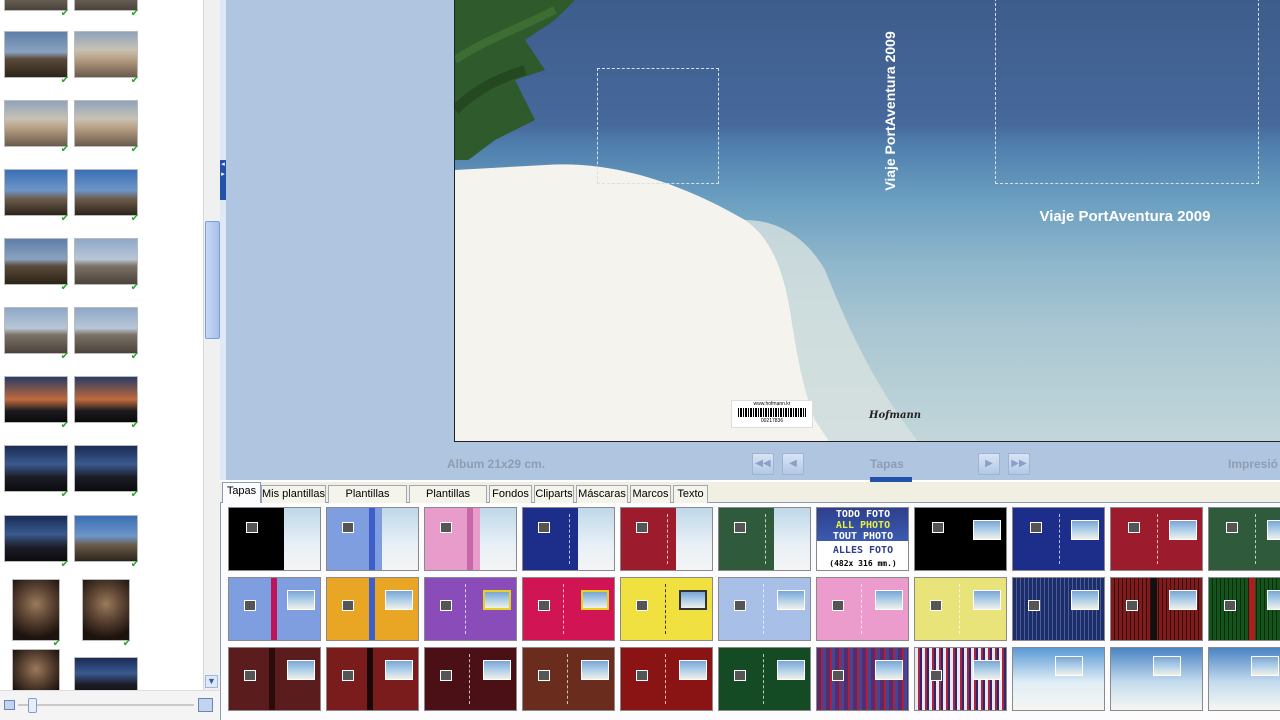 This screenshot has height=720, width=1280. I want to click on spine-text: Viaje PortAventura 2009, so click(890, 113).